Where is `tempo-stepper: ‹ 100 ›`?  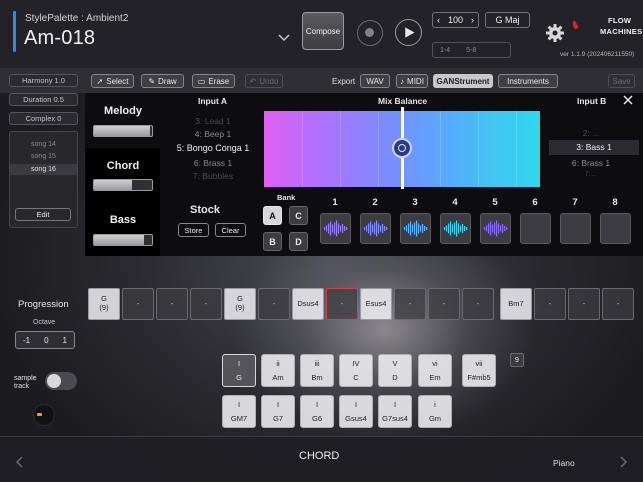 tempo-stepper: ‹ 100 › is located at coordinates (455, 20).